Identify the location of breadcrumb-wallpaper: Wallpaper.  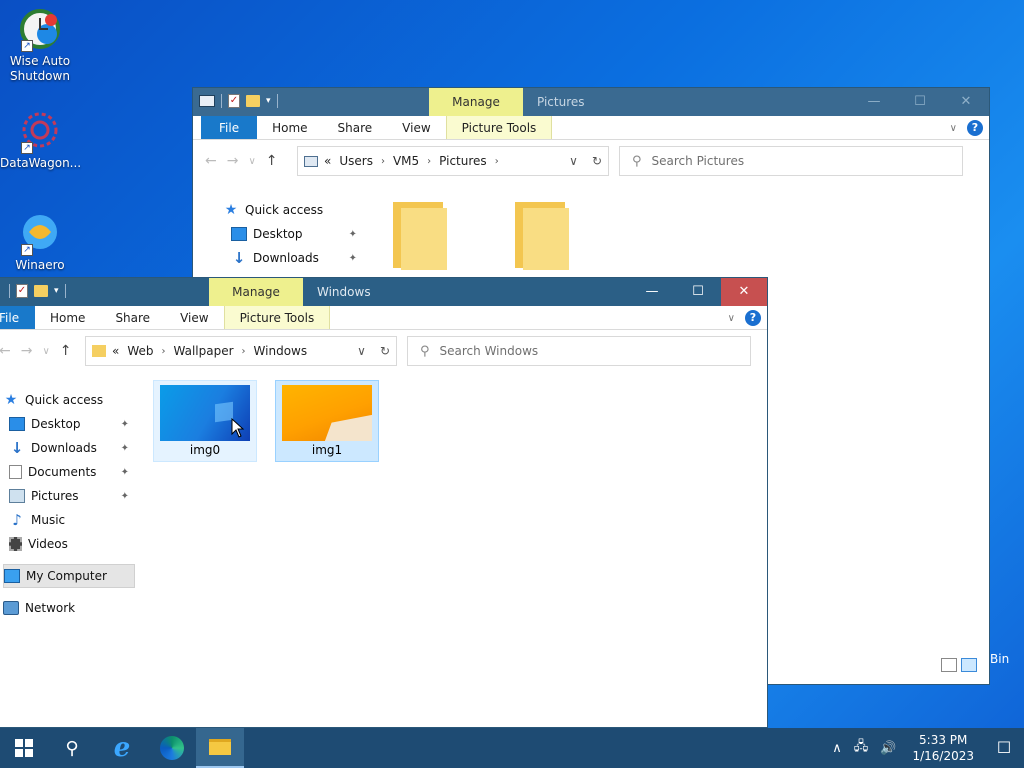
(204, 351).